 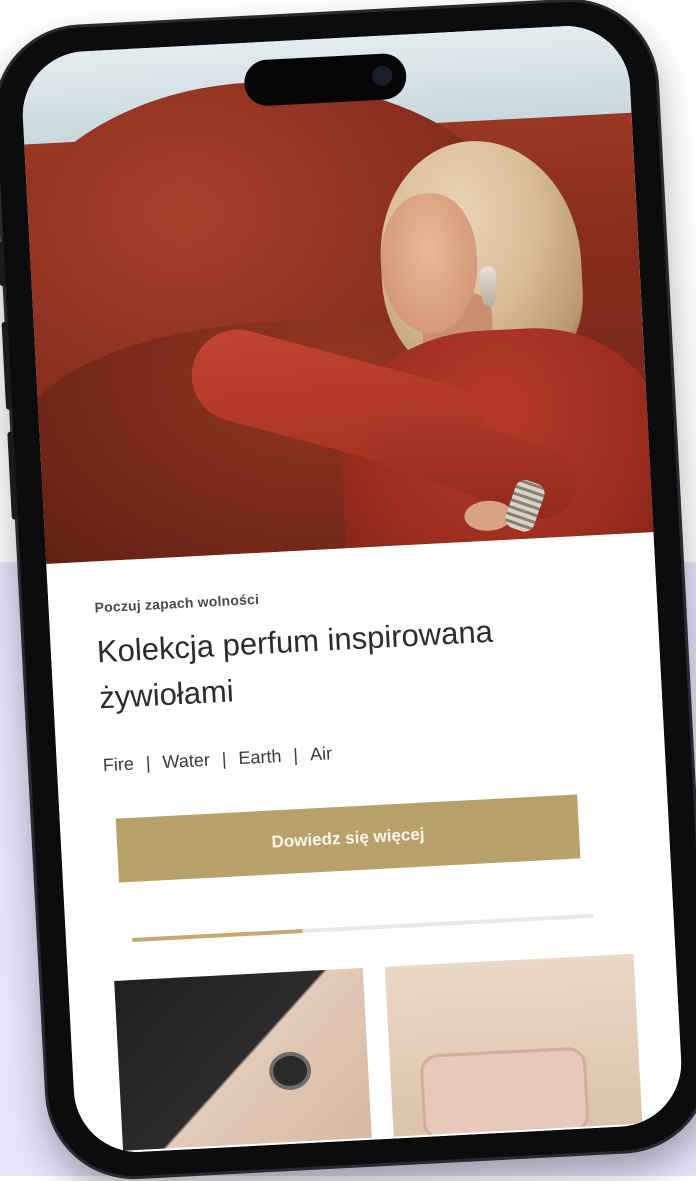 What do you see at coordinates (217, 759) in the screenshot?
I see `elements-list: Fire | Water | Earth | Air` at bounding box center [217, 759].